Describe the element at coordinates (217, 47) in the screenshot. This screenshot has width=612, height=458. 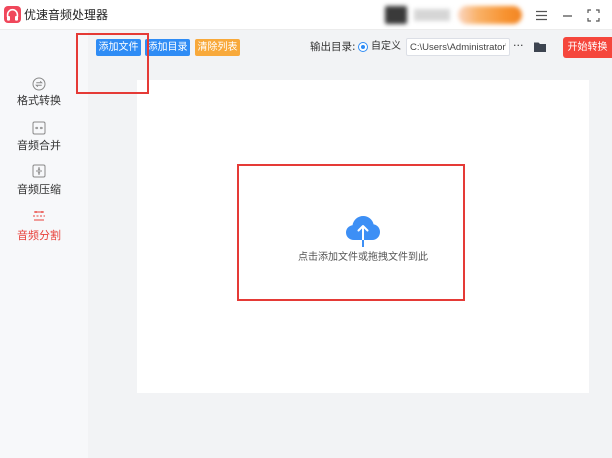
I see `clear-list-button: 清除列表` at that location.